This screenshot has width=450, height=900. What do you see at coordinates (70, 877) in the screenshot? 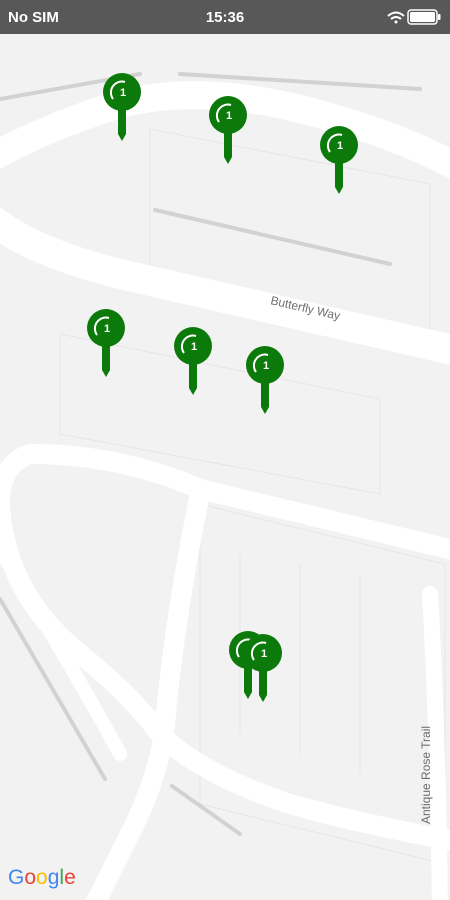
I see `google-logo-letter: e` at bounding box center [70, 877].